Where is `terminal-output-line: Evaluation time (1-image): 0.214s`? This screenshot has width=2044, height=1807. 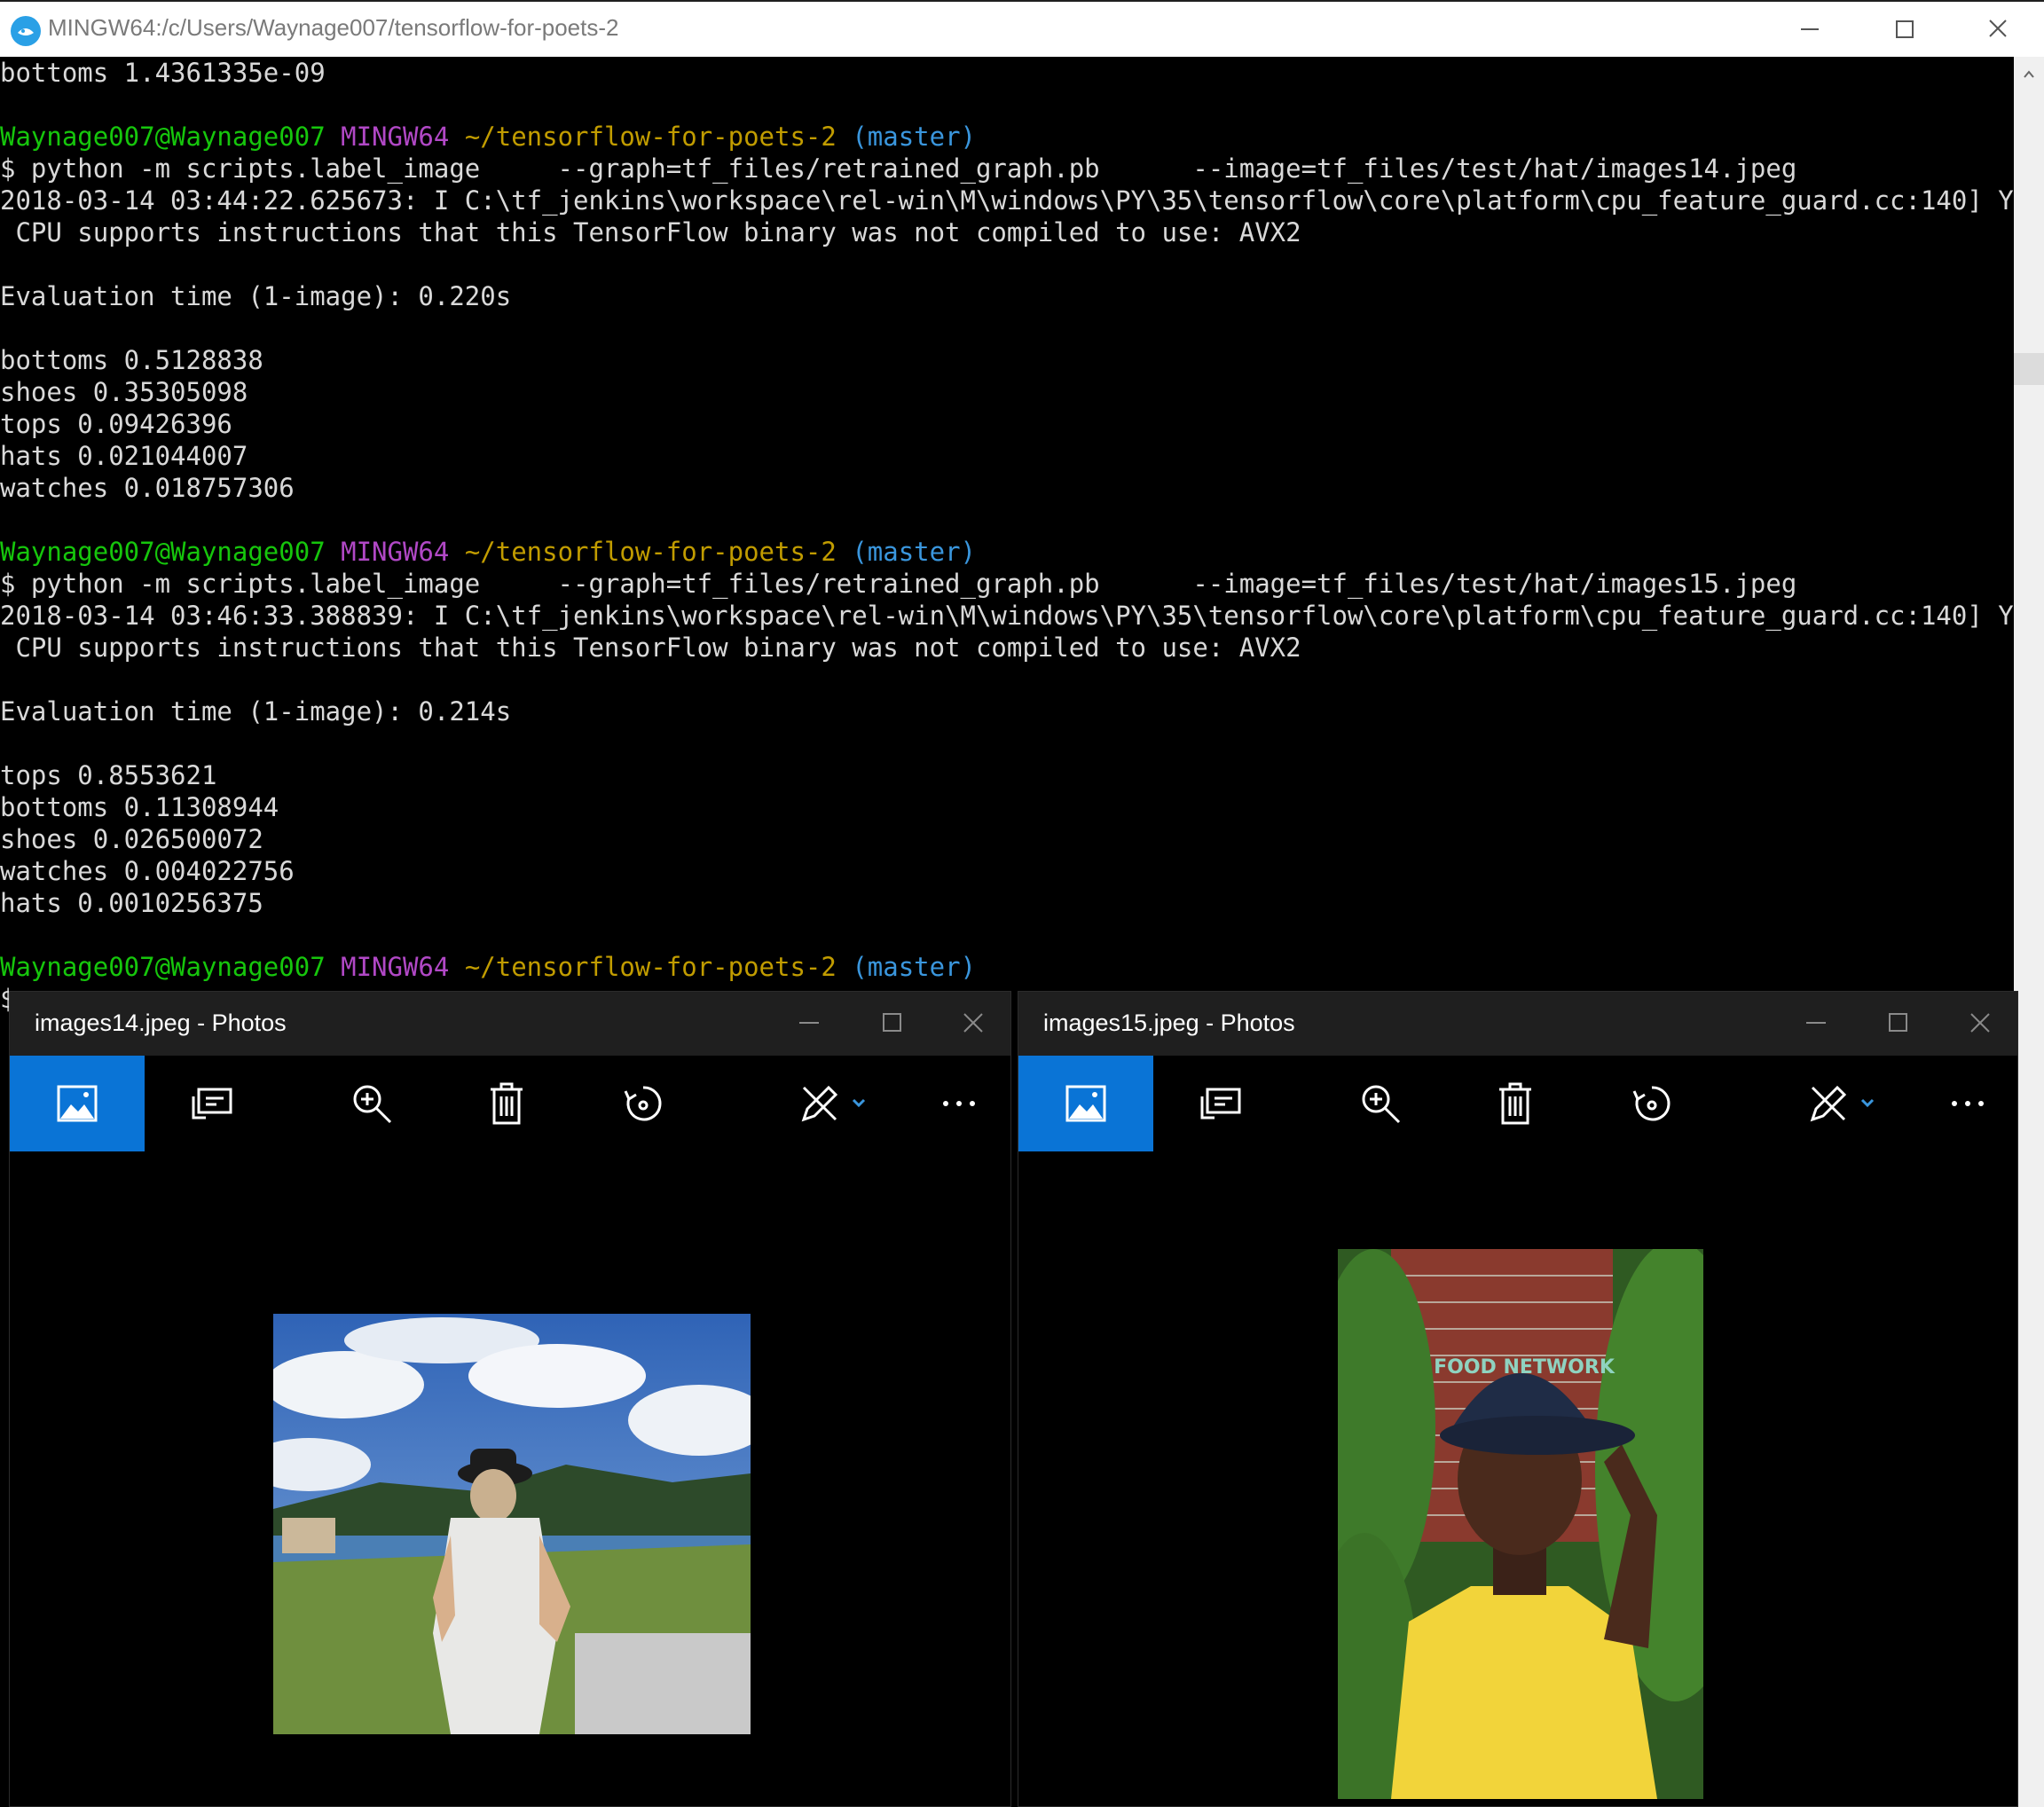
terminal-output-line: Evaluation time (1-image): 0.214s is located at coordinates (256, 711).